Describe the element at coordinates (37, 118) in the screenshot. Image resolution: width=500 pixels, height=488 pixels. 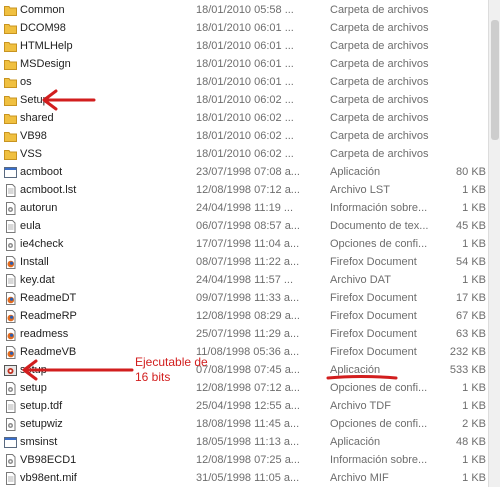
I see `file-name: shared` at that location.